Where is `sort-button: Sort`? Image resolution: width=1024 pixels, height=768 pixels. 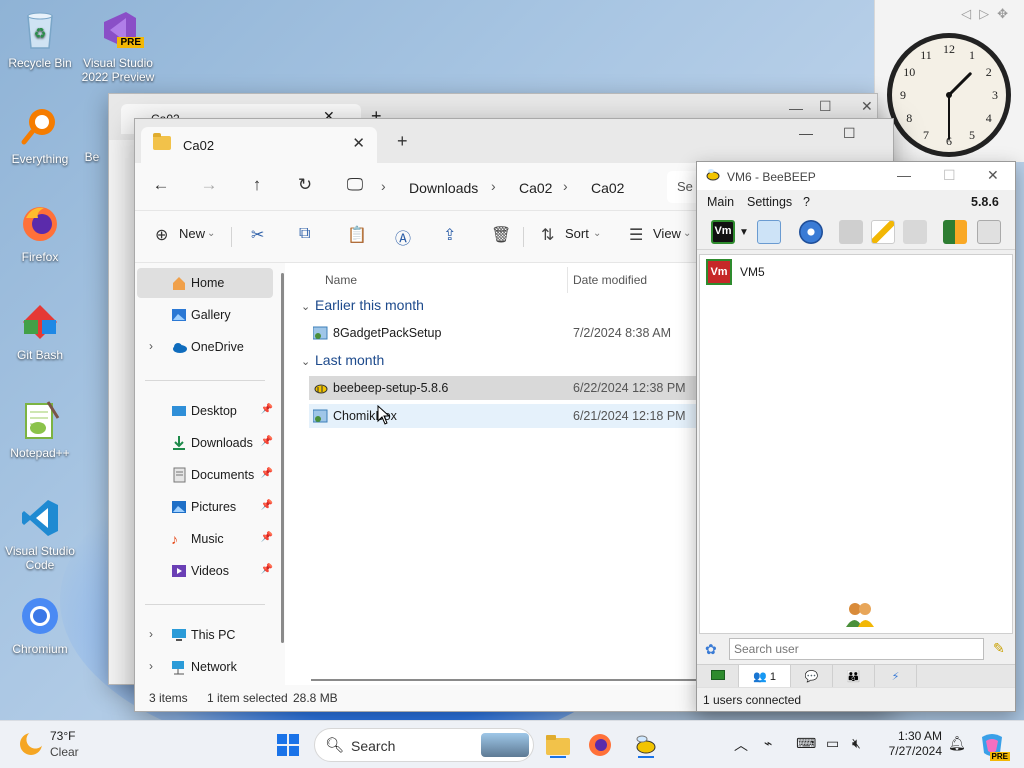
sort-button: Sort is located at coordinates (577, 233).